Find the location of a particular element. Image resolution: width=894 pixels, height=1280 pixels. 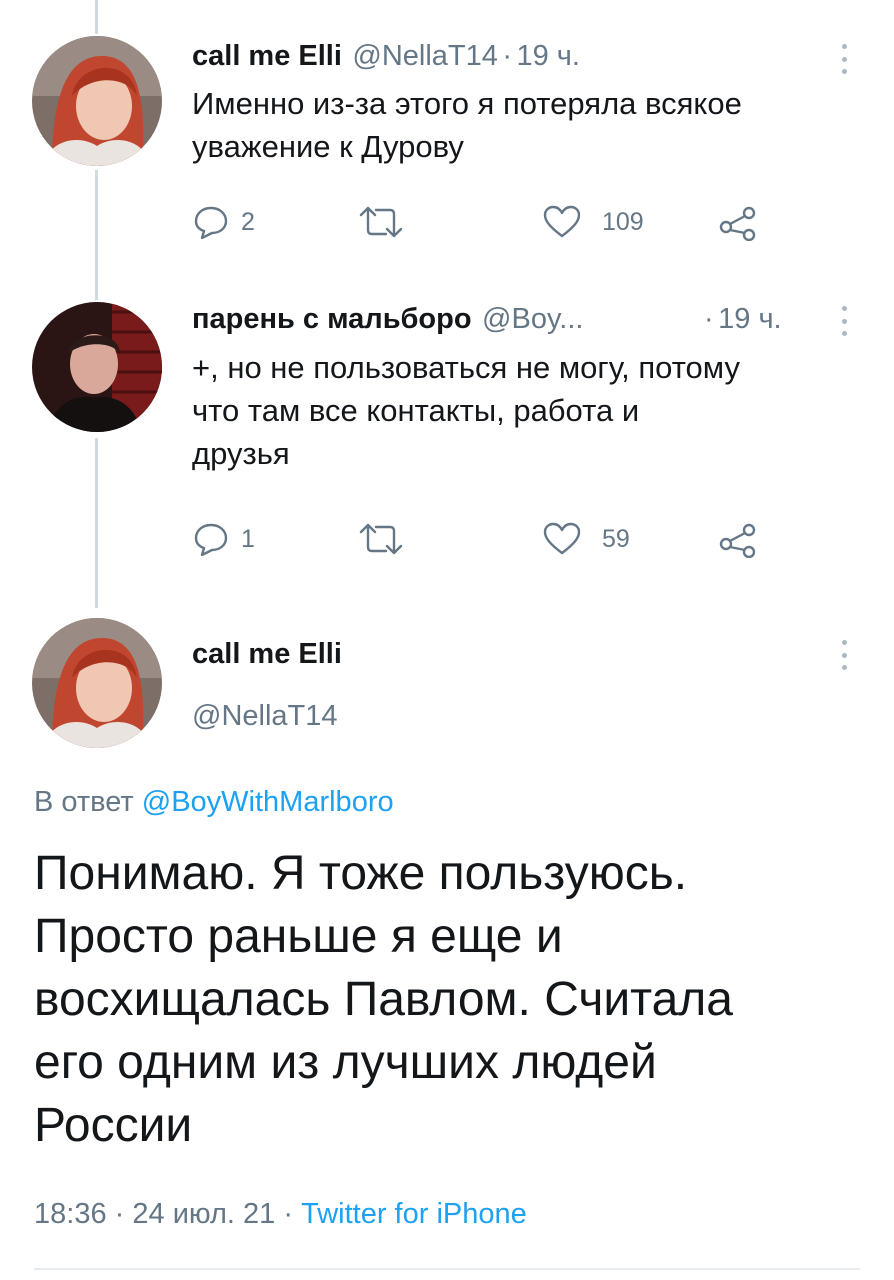

reply-count: 1 is located at coordinates (248, 538).